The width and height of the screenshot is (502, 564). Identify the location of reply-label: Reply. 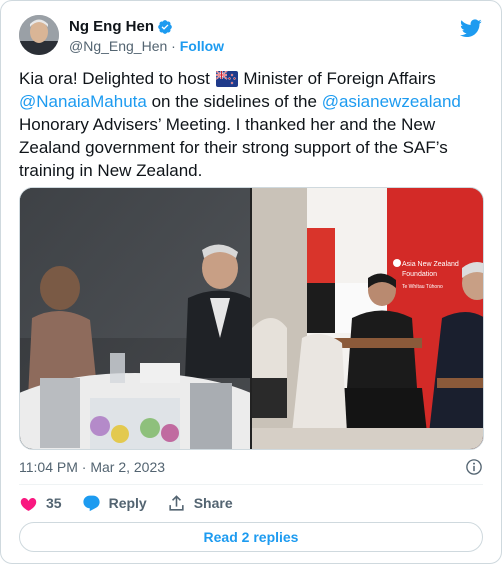
(127, 503).